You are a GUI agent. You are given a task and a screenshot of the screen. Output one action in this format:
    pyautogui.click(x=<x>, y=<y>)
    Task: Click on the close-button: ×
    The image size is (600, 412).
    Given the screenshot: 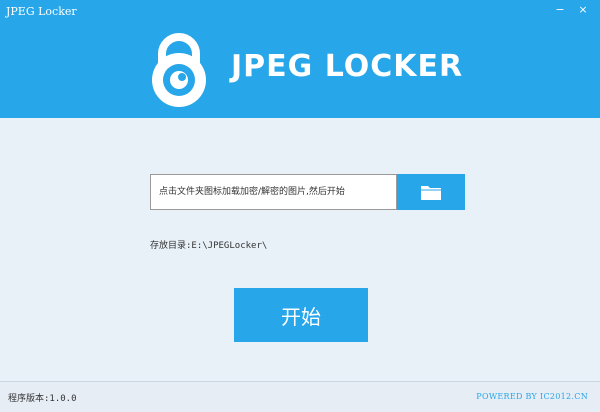 What is the action you would take?
    pyautogui.click(x=583, y=10)
    